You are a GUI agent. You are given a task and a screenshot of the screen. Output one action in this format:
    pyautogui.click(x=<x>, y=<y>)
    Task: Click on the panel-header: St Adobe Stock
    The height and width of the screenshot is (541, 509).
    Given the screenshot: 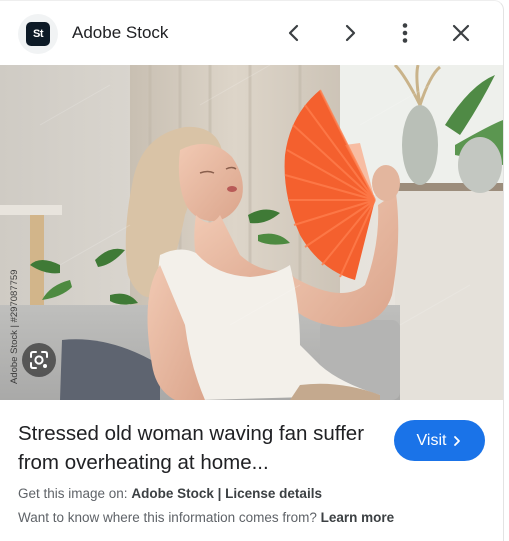 What is the action you would take?
    pyautogui.click(x=251, y=33)
    